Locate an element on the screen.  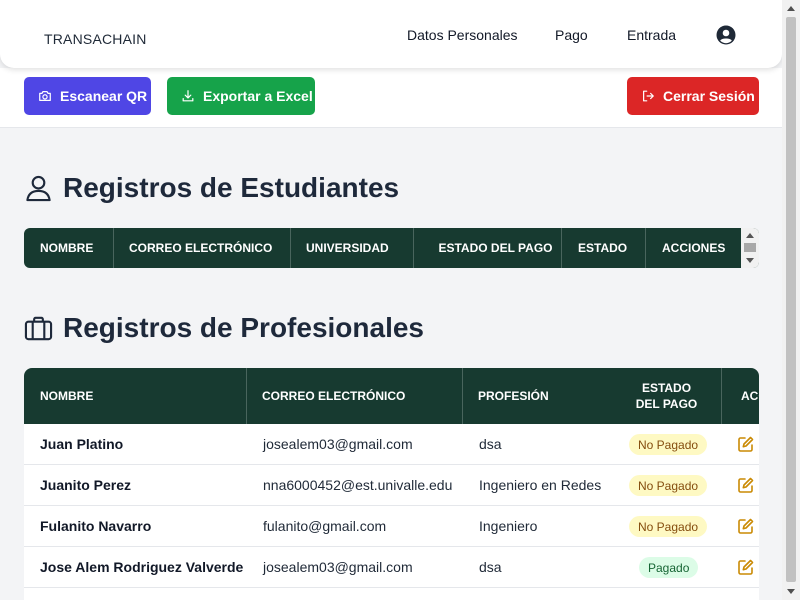
students-col-acciones: ACCIONES is located at coordinates (696, 248).